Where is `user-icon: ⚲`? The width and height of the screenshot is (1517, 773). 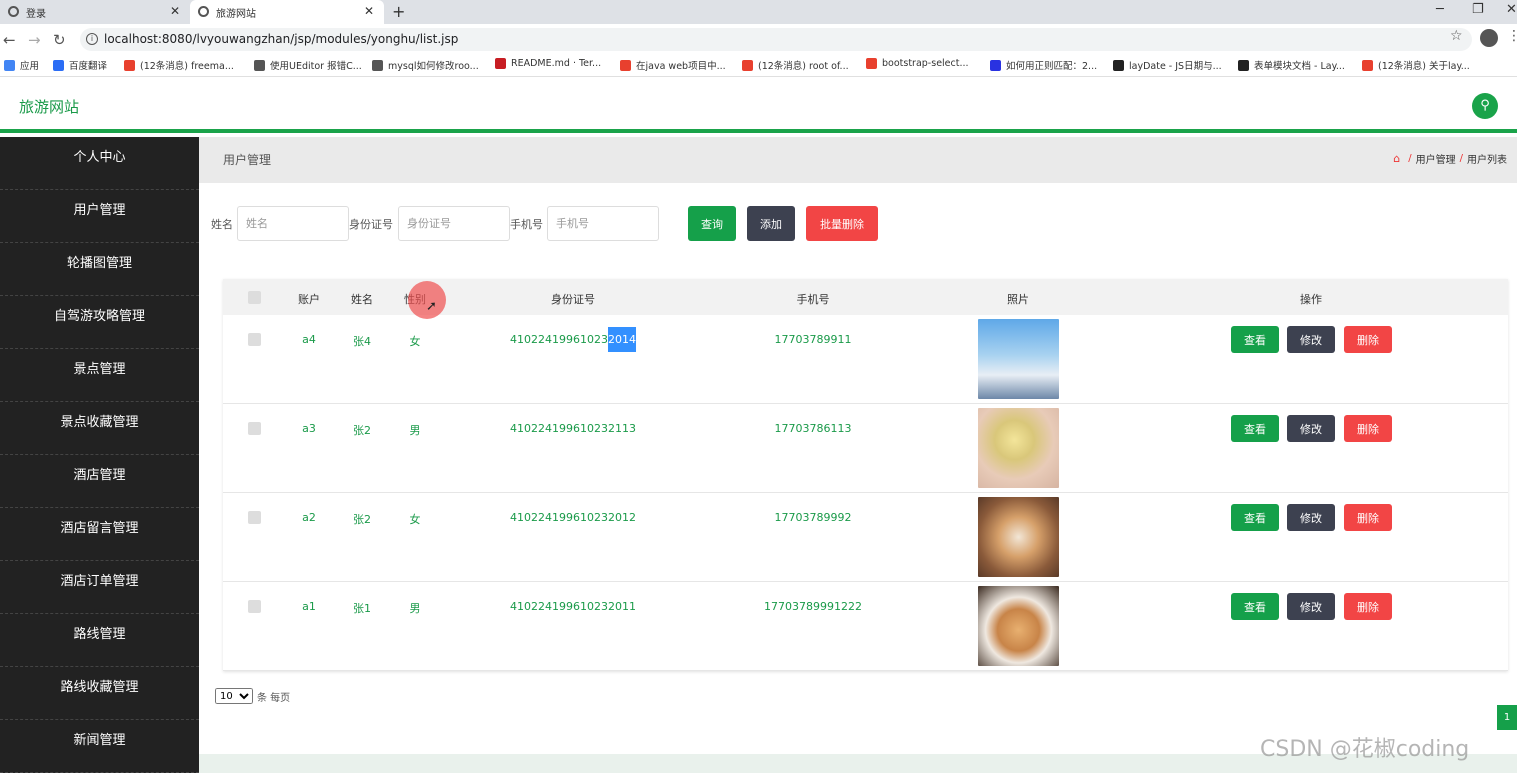 user-icon: ⚲ is located at coordinates (1485, 106).